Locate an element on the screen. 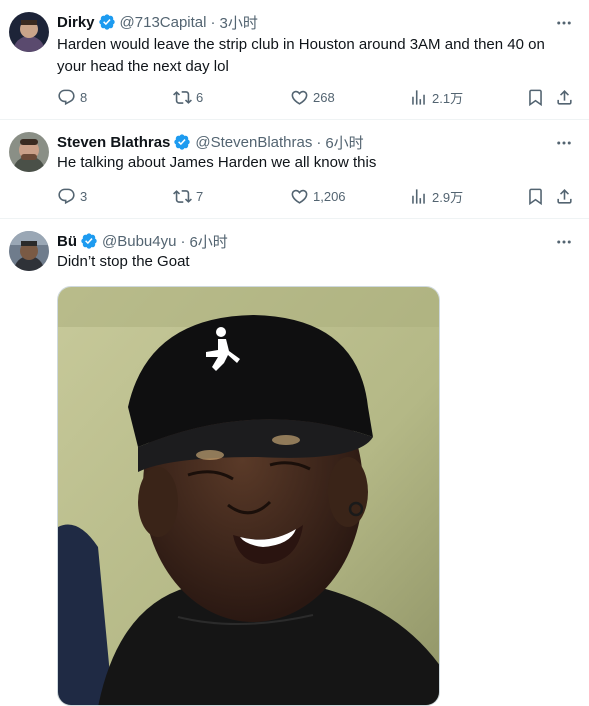 The height and width of the screenshot is (706, 589). reply-count: 3 is located at coordinates (84, 196).